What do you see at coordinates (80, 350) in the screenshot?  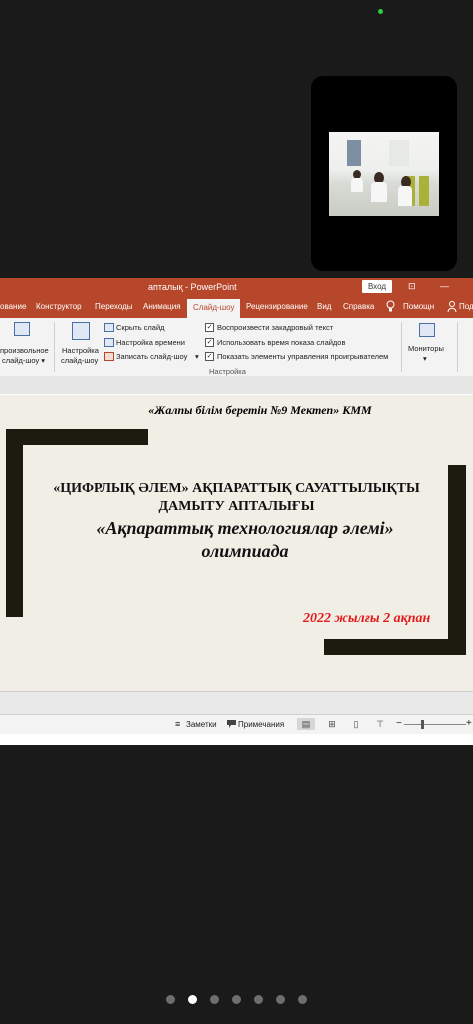 I see `setup-slideshow-label-1: Настройка` at bounding box center [80, 350].